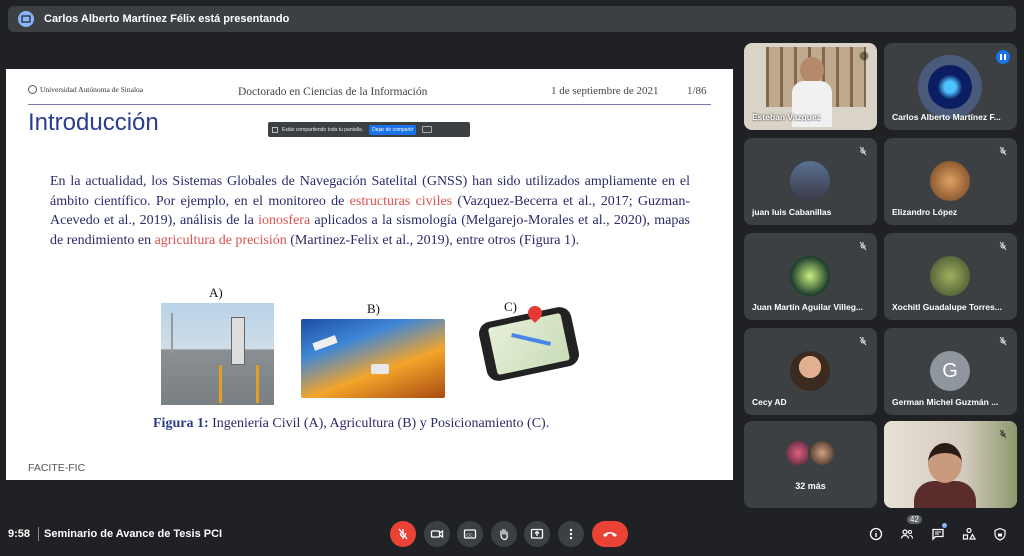 The height and width of the screenshot is (556, 1024). I want to click on slide-footer: FACITE-FIC, so click(57, 468).